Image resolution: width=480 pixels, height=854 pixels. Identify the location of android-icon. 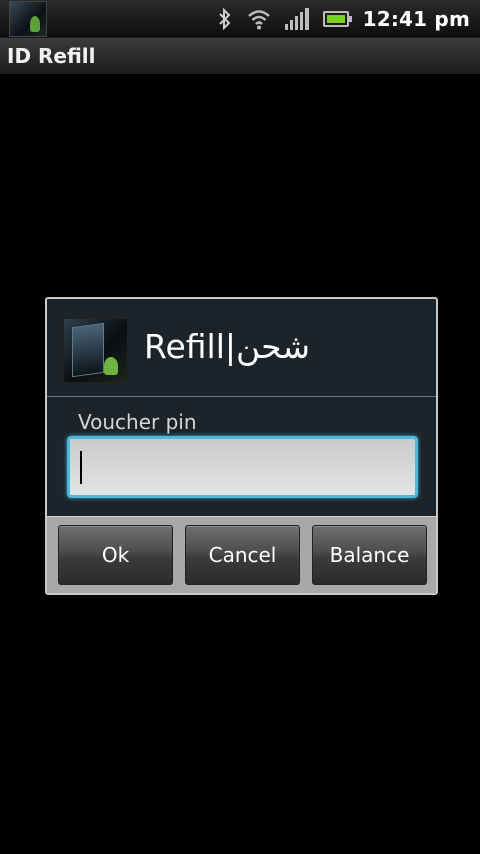
(35, 24).